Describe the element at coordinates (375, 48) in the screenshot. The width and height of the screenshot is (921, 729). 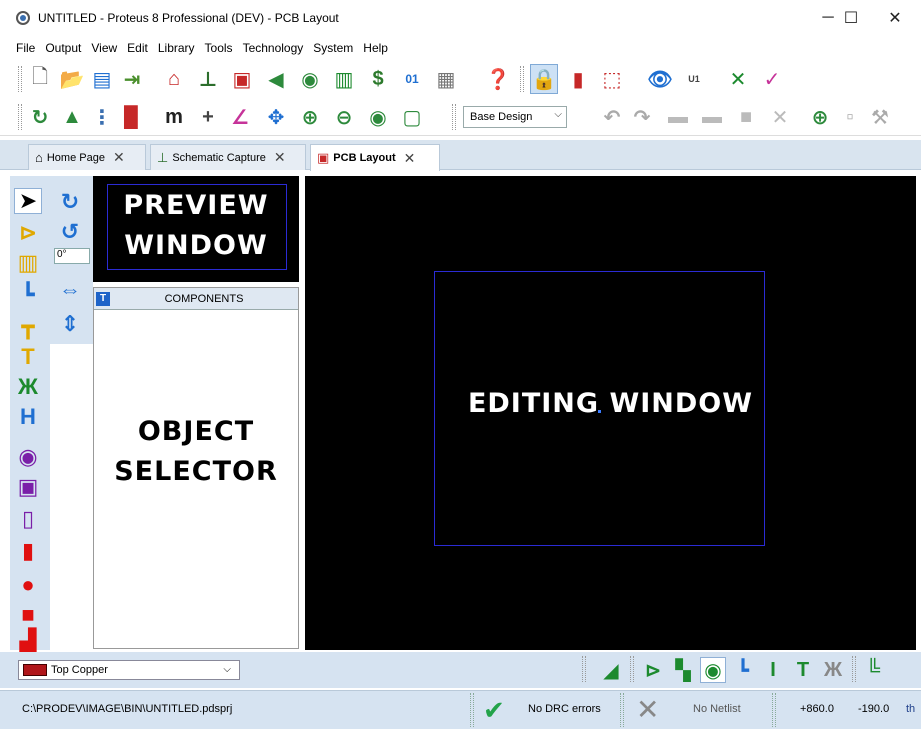
I see `menu-help: Help` at that location.